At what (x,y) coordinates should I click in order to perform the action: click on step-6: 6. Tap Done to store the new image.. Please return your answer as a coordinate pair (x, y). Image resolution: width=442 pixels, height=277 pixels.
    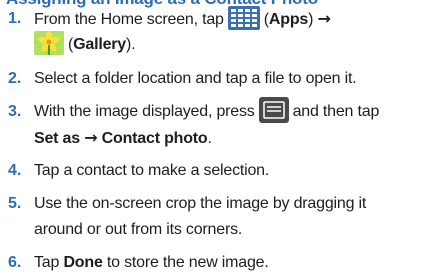
    Looking at the image, I should click on (221, 264).